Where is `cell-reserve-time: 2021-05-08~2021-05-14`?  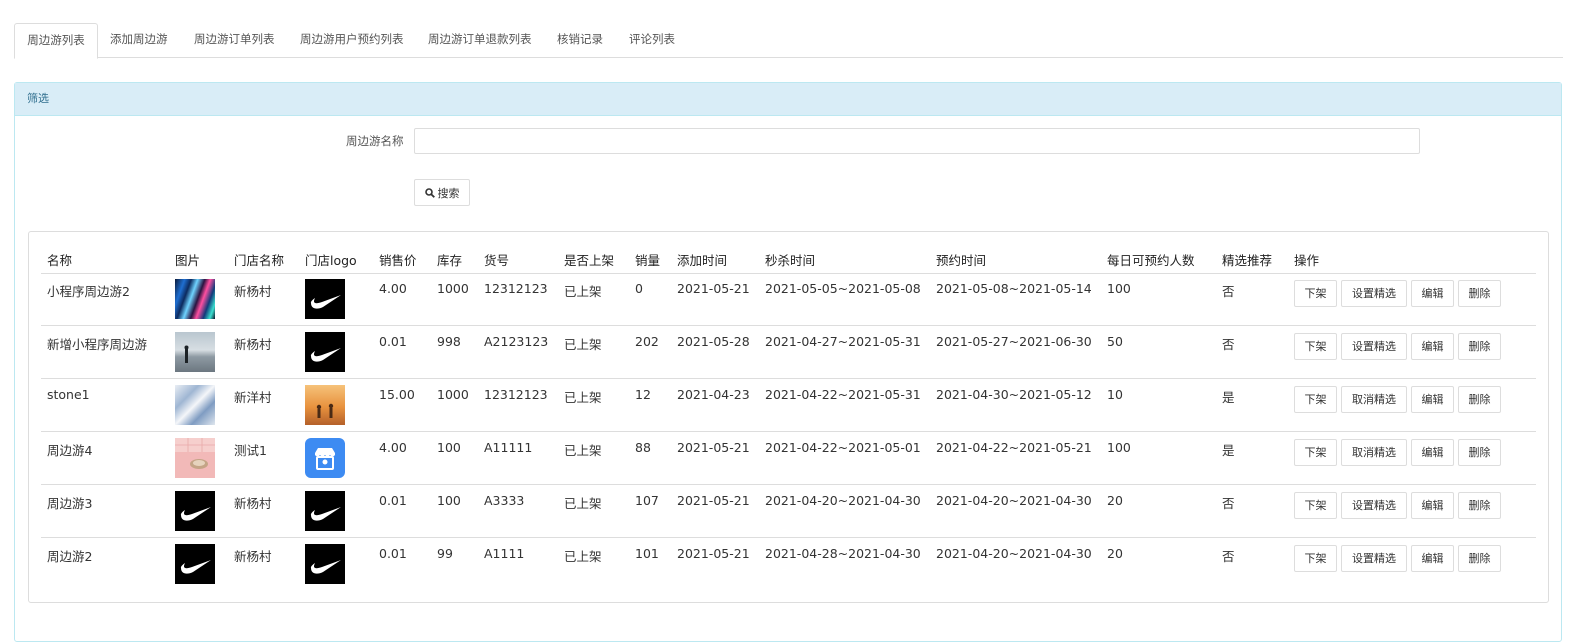 cell-reserve-time: 2021-05-08~2021-05-14 is located at coordinates (1014, 288).